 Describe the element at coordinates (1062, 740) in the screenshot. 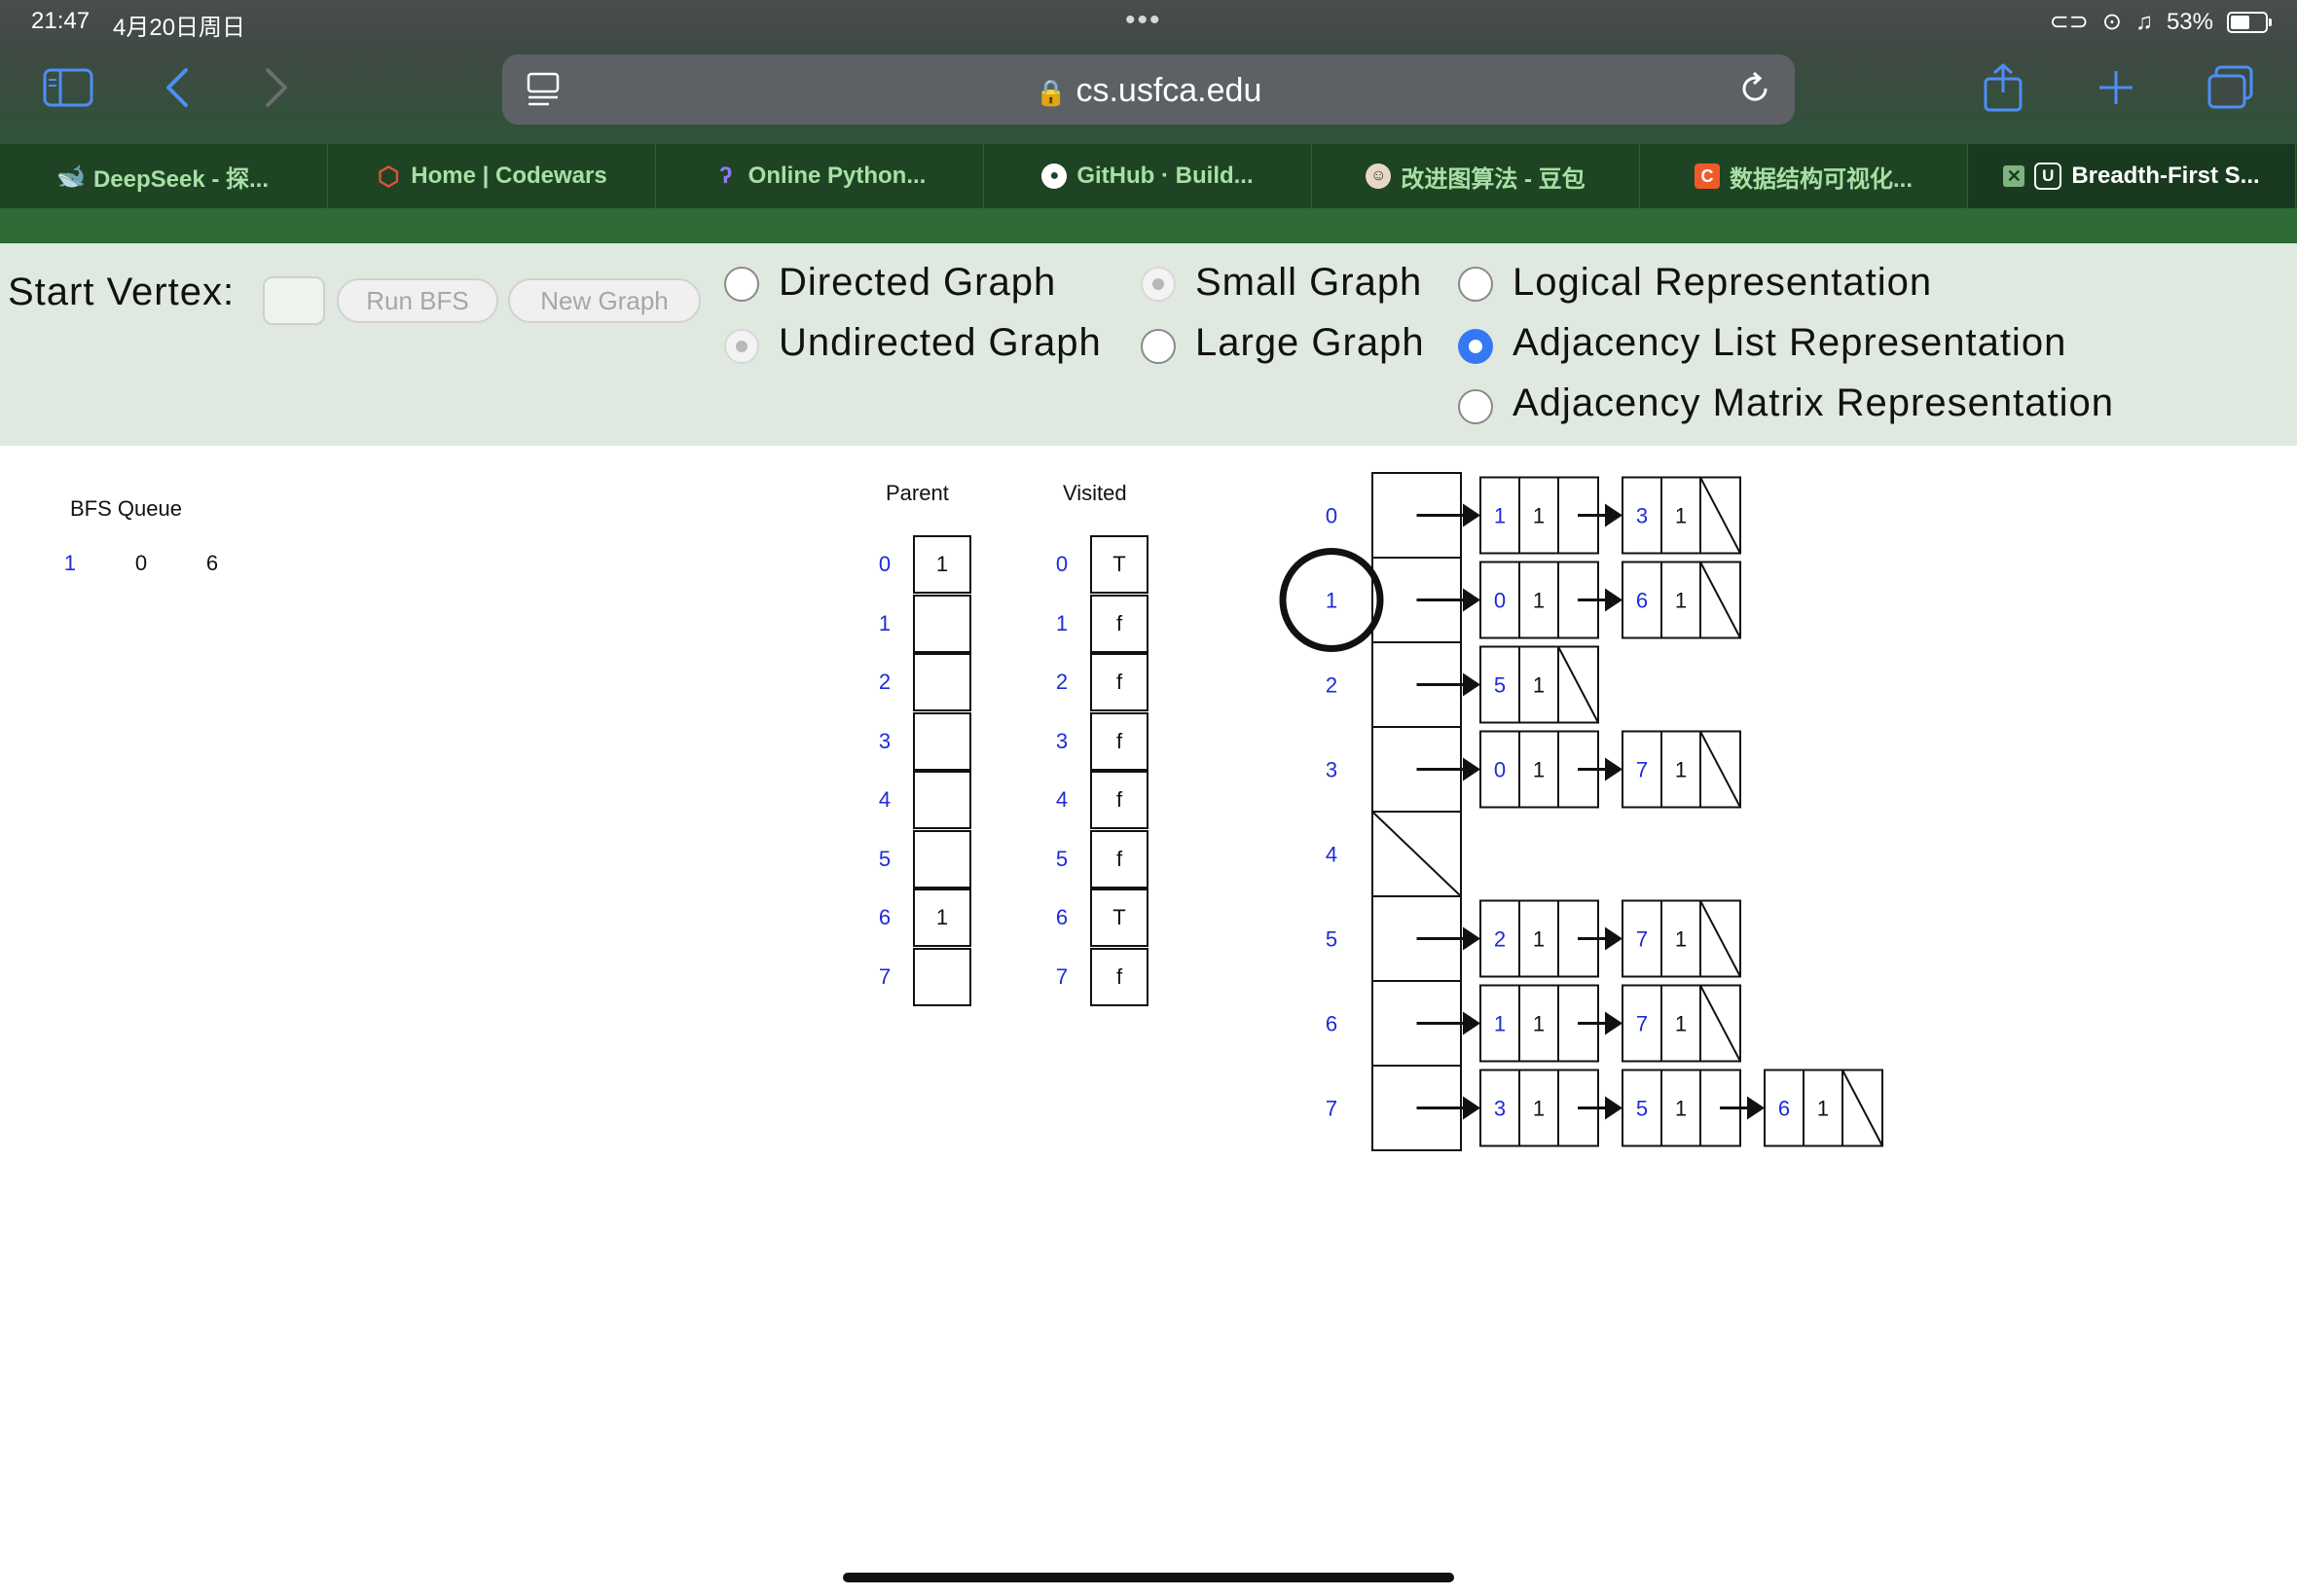

I see `array-index: 3` at that location.